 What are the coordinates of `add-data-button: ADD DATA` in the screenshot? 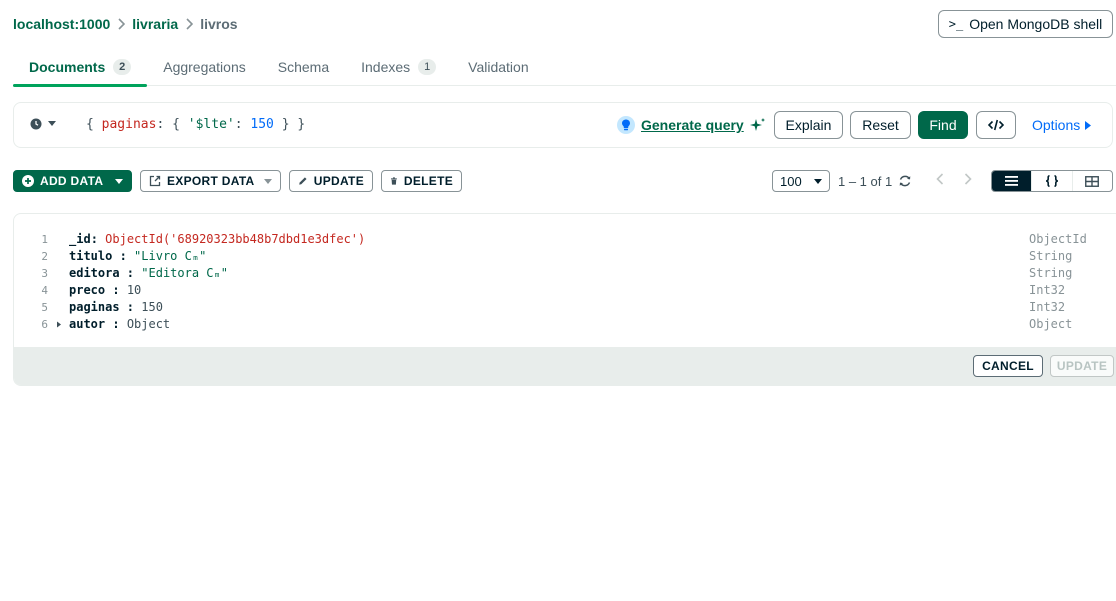 It's located at (72, 181).